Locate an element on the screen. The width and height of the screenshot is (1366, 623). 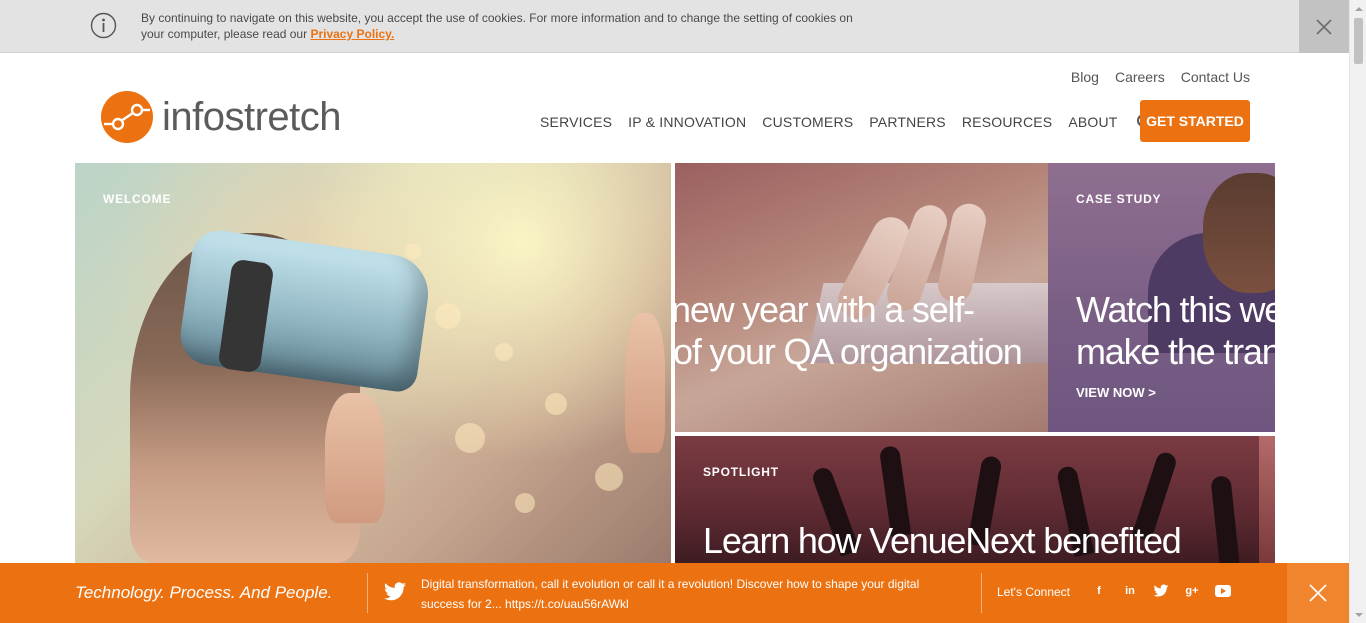
case-study-headline-line1: Watch this we is located at coordinates (1175, 309).